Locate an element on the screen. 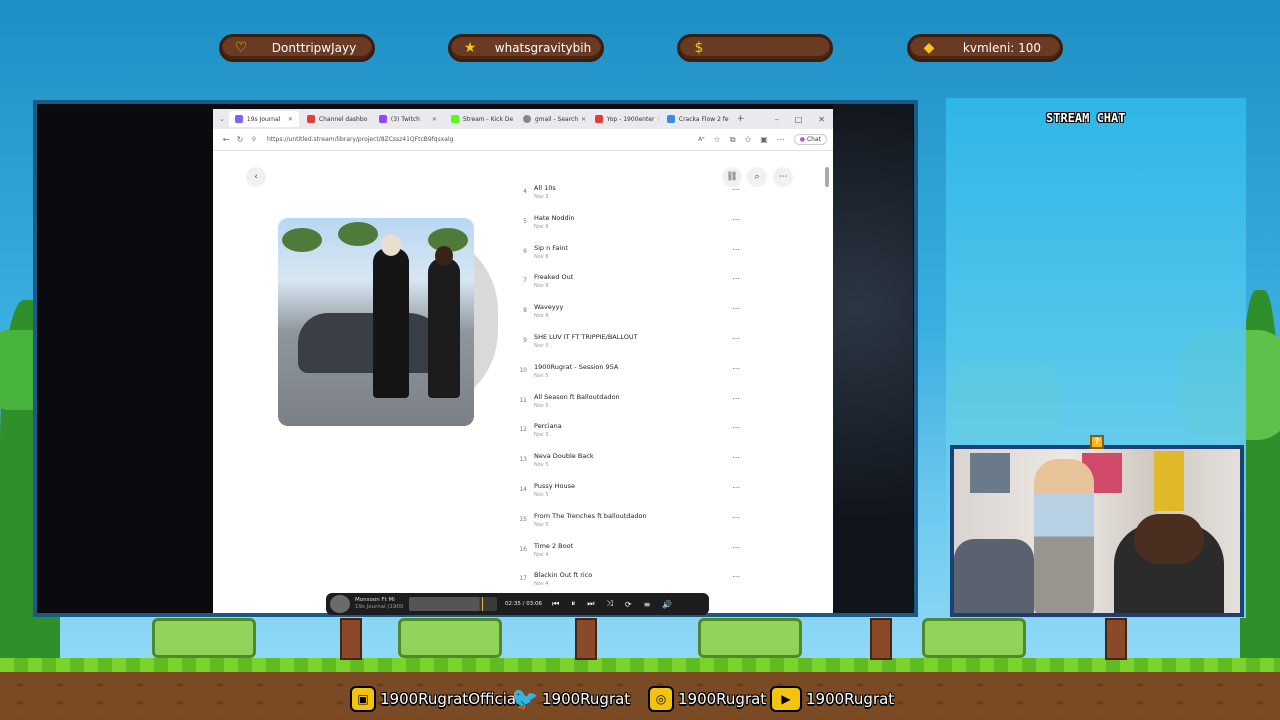 The width and height of the screenshot is (1280, 720). track-row: 9 SHE LUV IT FT TRIPPIE/BALLOUT Nov 5 ⋯ is located at coordinates (633, 346).